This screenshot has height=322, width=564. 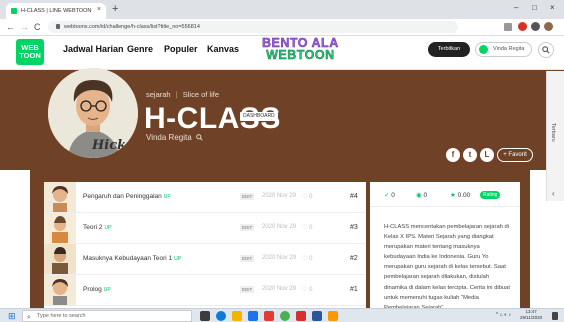 What do you see at coordinates (201, 94) in the screenshot?
I see `subgenre-label: Slice of life` at bounding box center [201, 94].